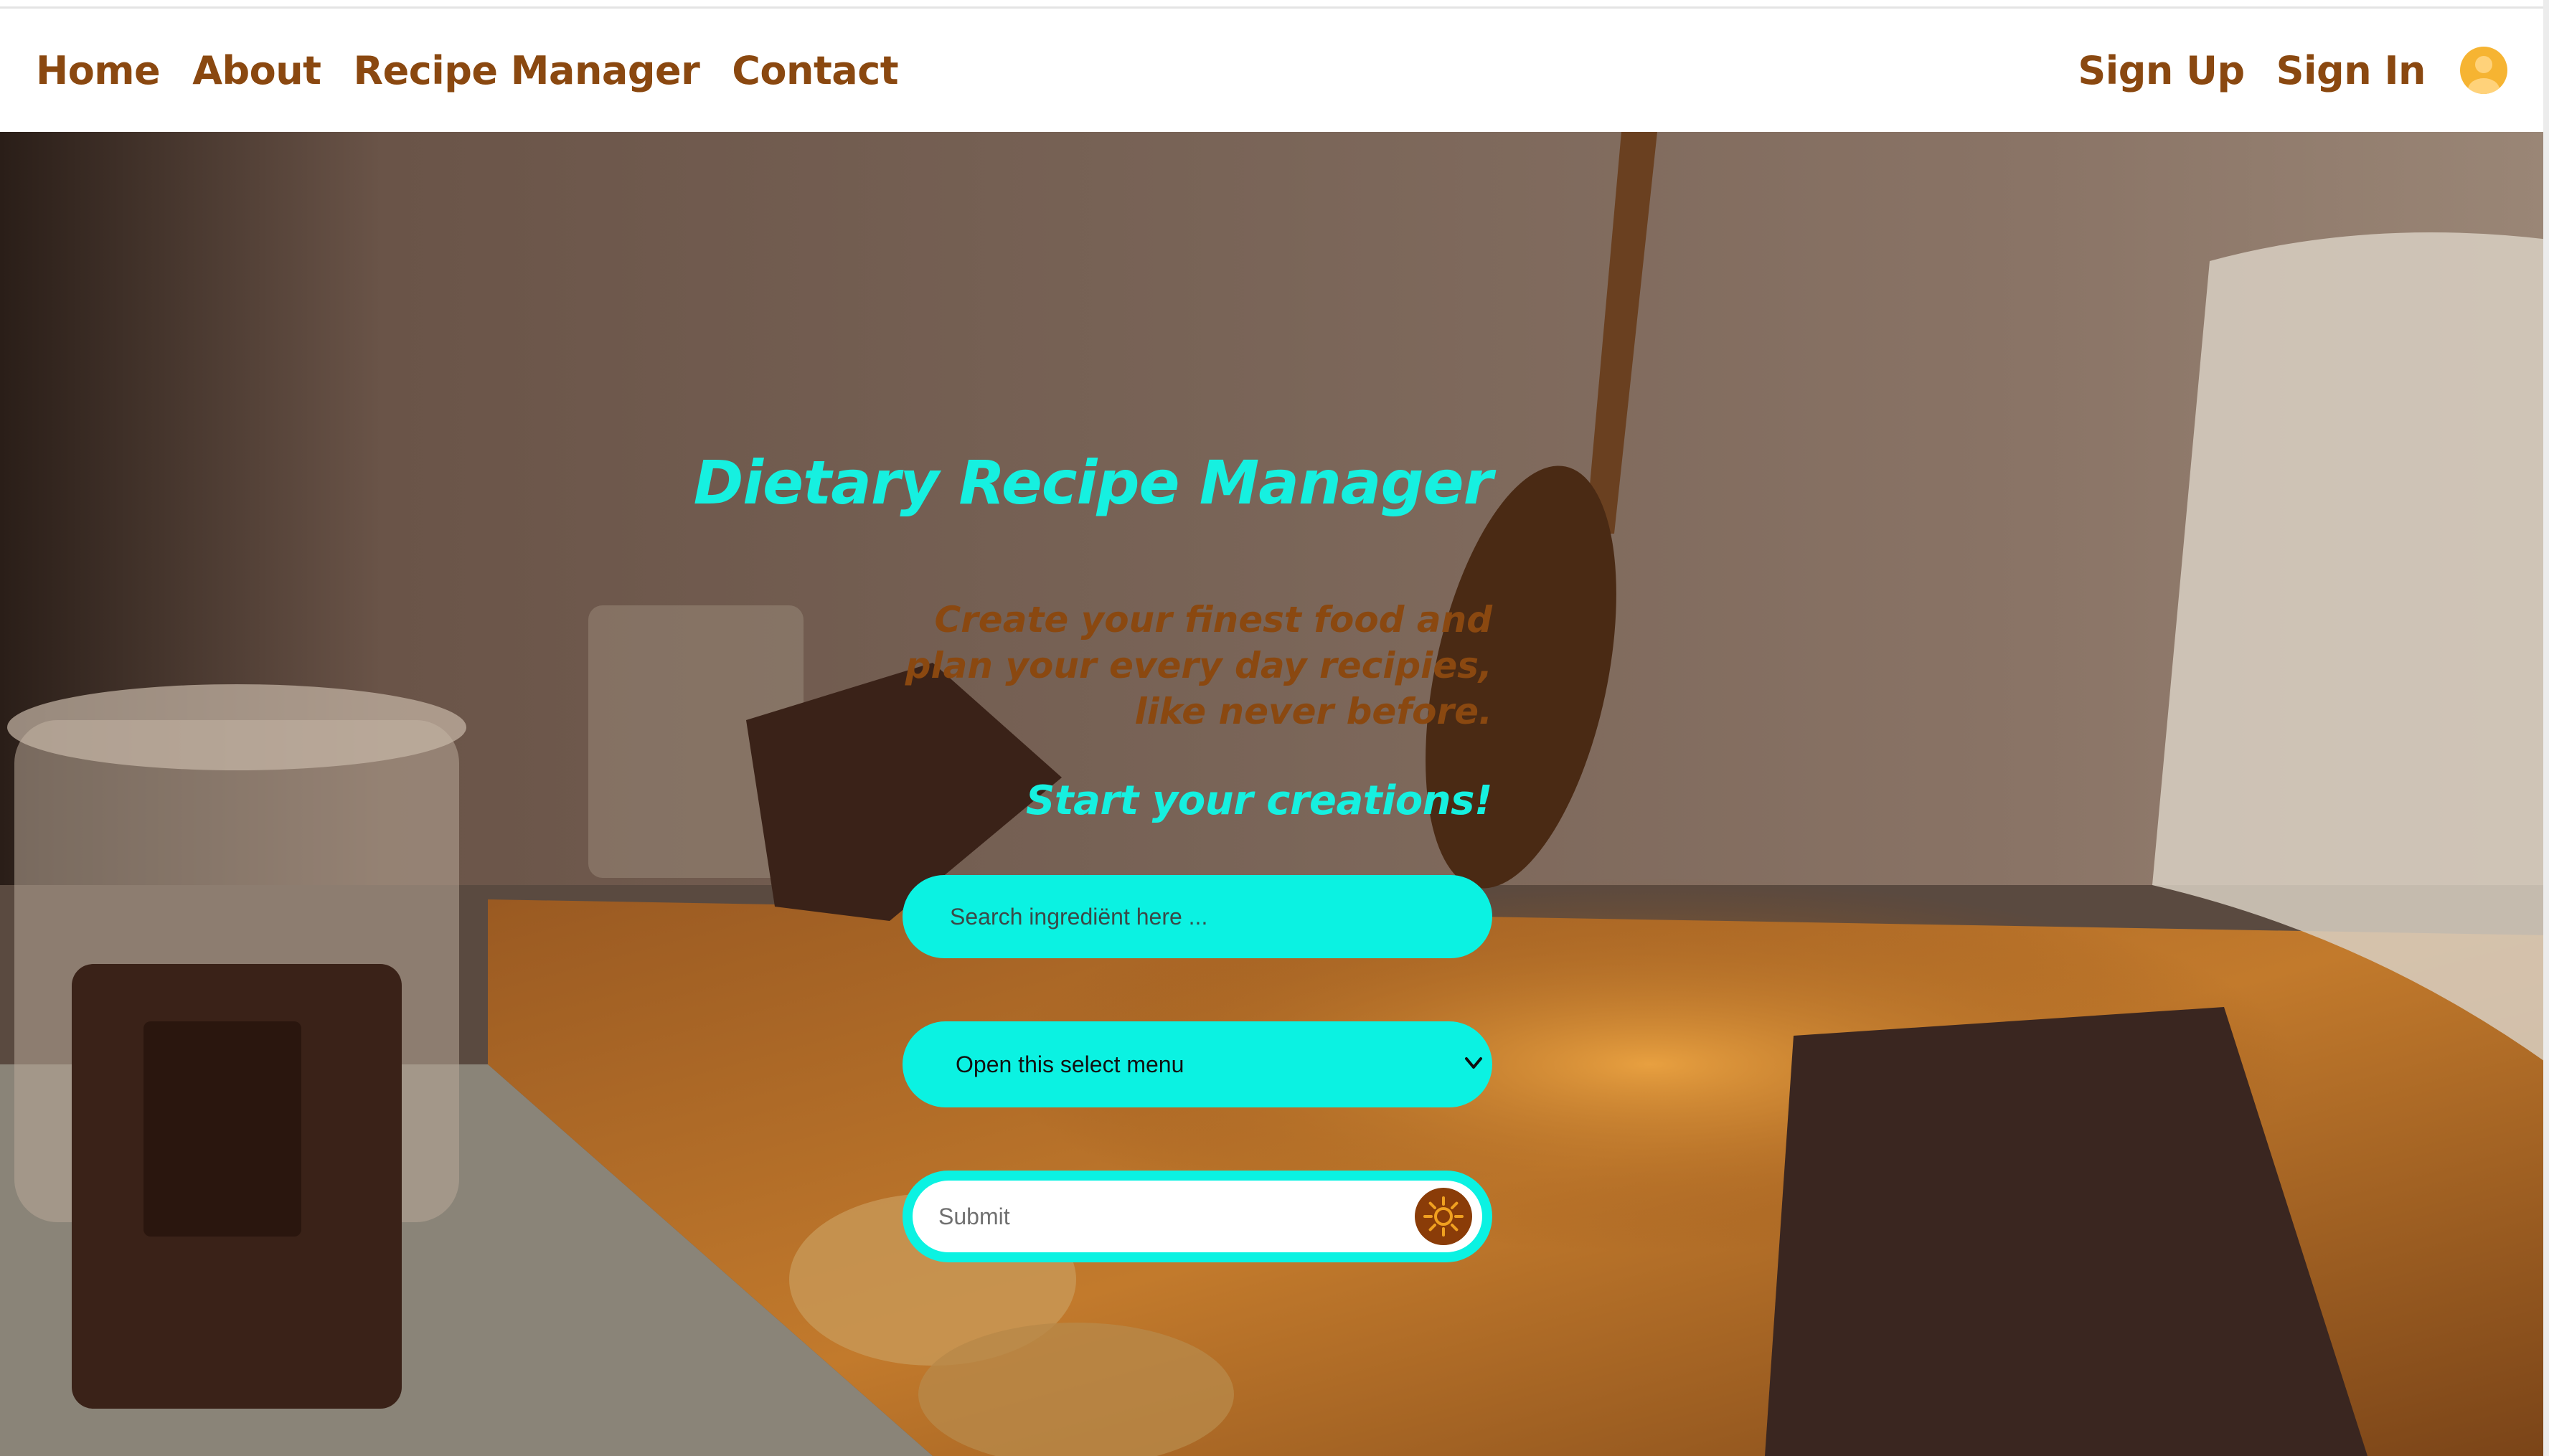  I want to click on sign-in-link: Sign In, so click(2351, 70).